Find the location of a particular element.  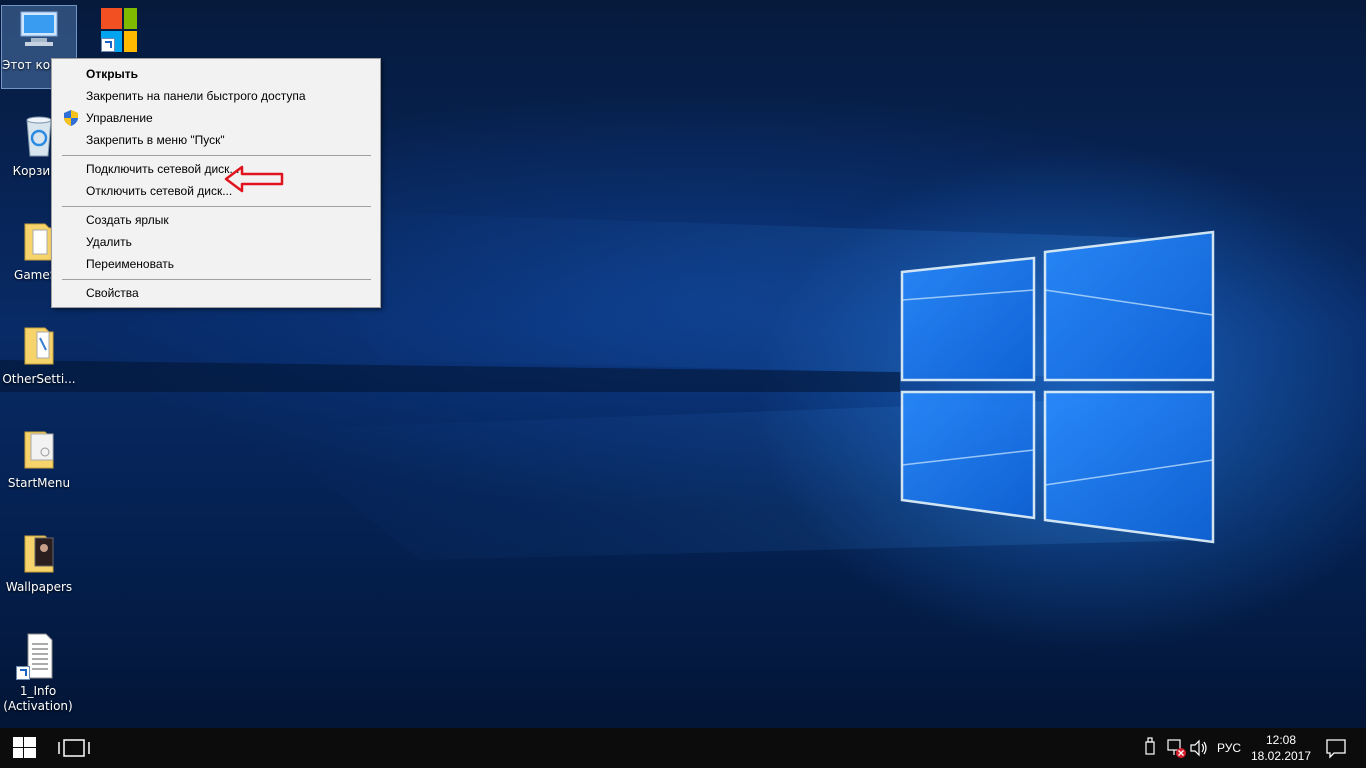

task-view-icon is located at coordinates (74, 748).